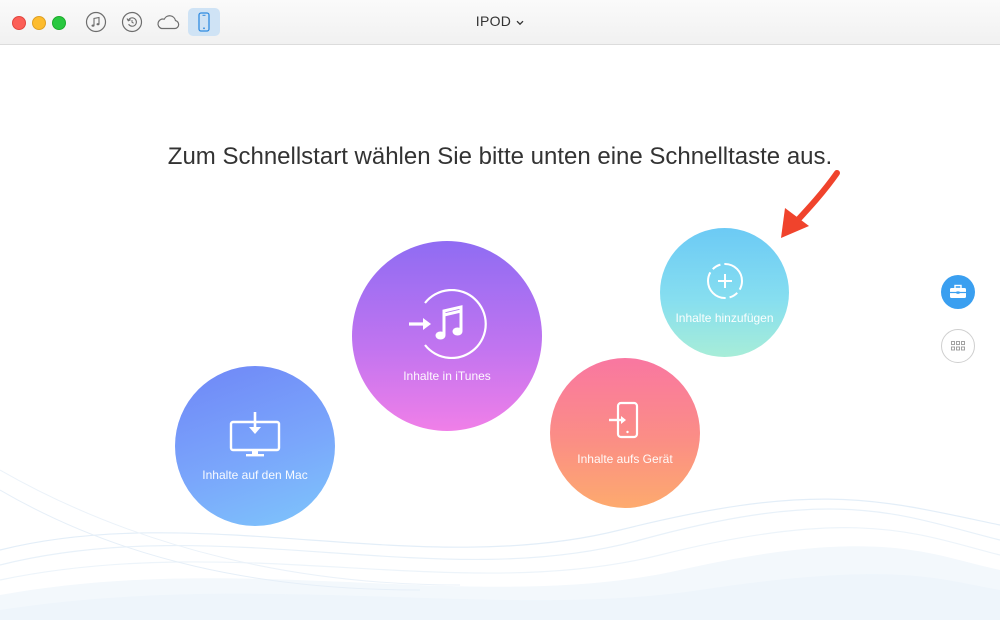 The width and height of the screenshot is (1000, 620). I want to click on itunes-transfer-icon, so click(448, 324).